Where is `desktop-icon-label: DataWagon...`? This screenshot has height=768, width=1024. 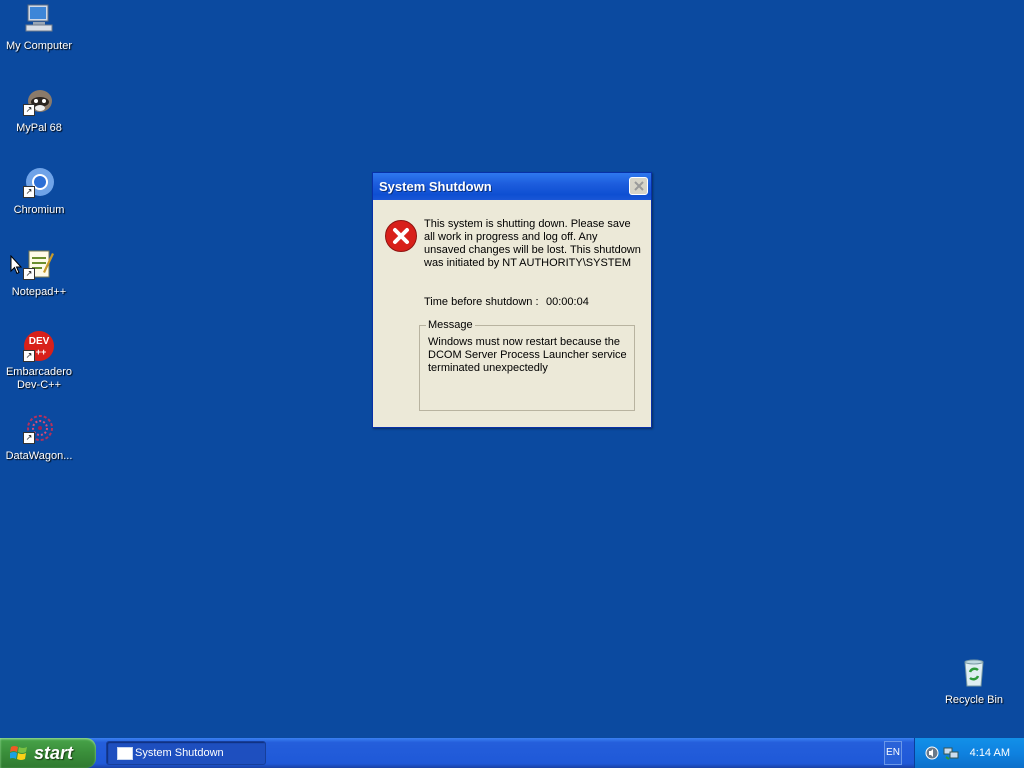
desktop-icon-label: DataWagon... is located at coordinates (39, 456).